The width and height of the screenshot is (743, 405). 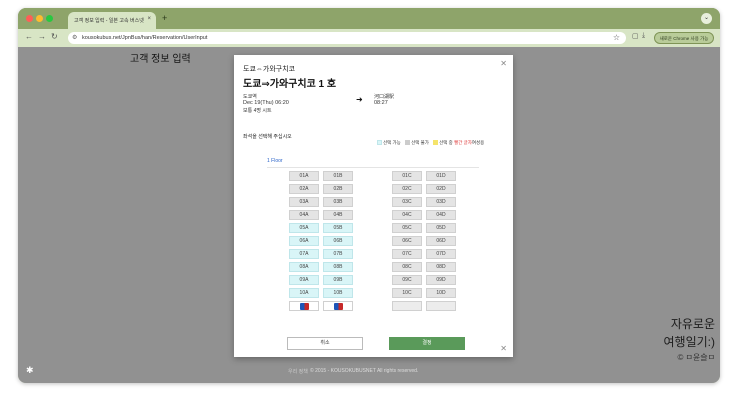 I want to click on gear-icon: ✱, so click(x=30, y=370).